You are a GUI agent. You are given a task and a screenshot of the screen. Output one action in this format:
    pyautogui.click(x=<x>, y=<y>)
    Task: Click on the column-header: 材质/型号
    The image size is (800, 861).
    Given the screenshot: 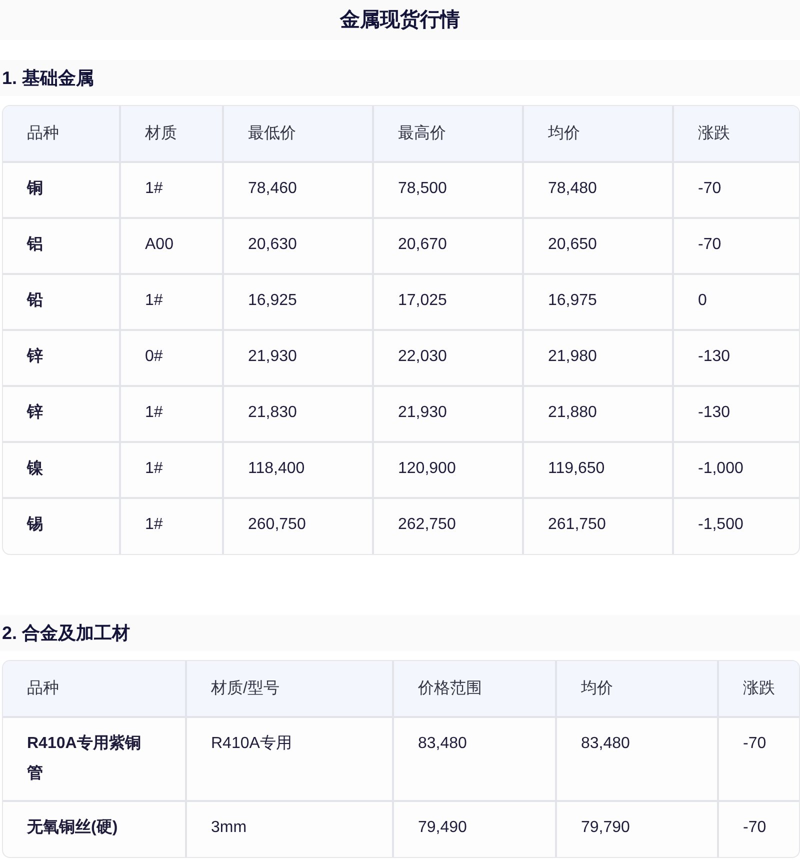 What is the action you would take?
    pyautogui.click(x=289, y=689)
    